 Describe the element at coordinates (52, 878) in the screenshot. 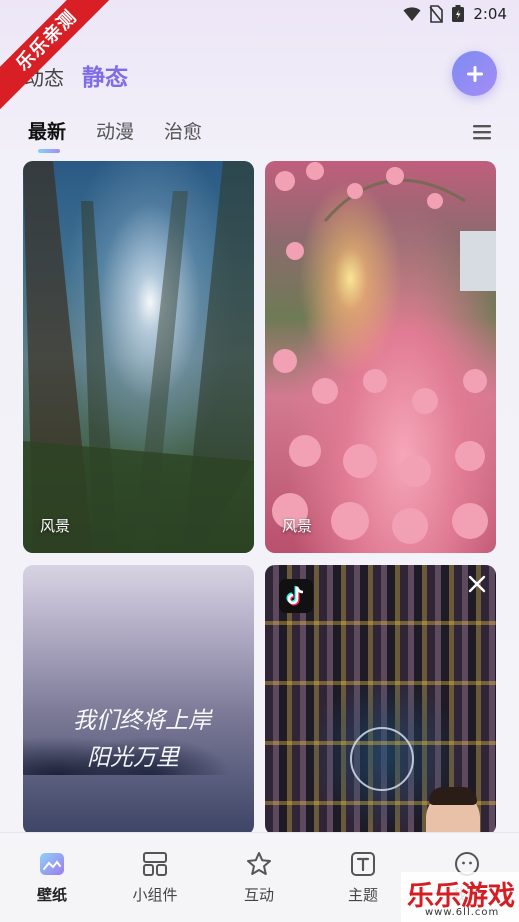

I see `nav-wallpaper: 壁纸` at that location.